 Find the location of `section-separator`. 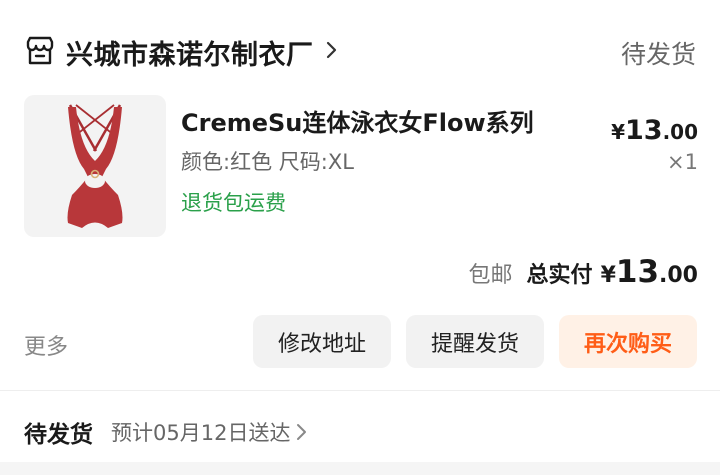

section-separator is located at coordinates (360, 468).